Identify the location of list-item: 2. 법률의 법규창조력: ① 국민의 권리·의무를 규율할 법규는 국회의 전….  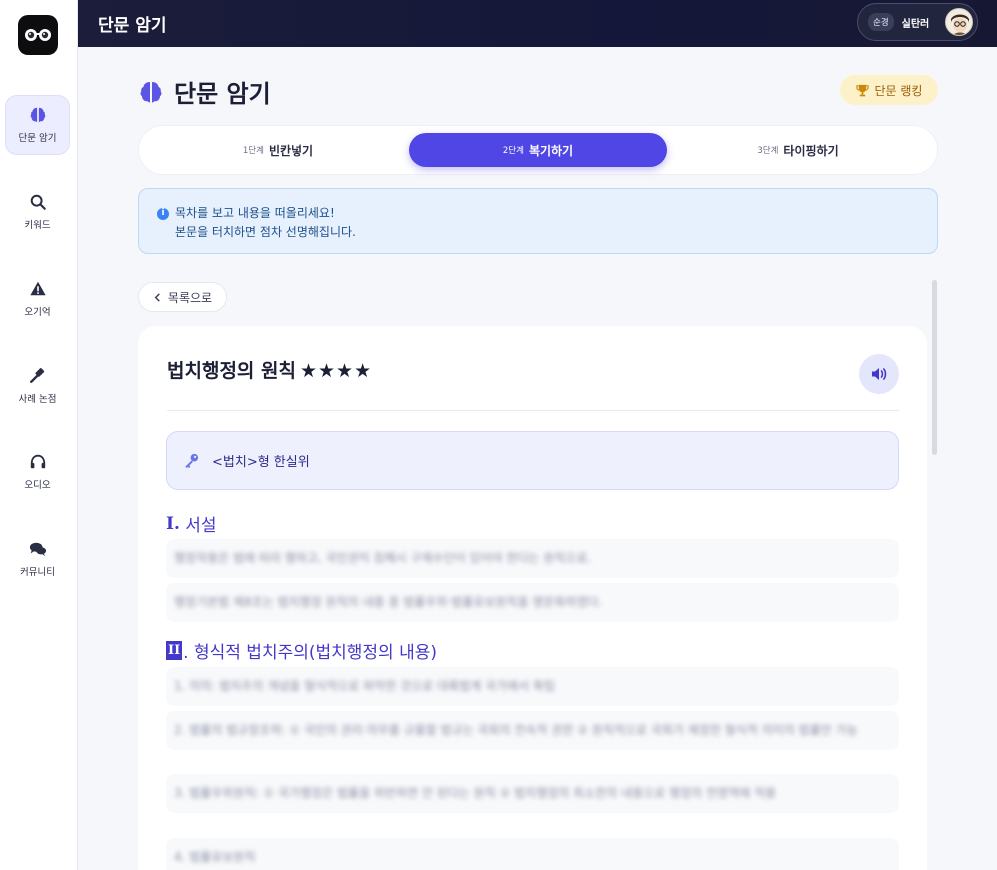
(532, 730).